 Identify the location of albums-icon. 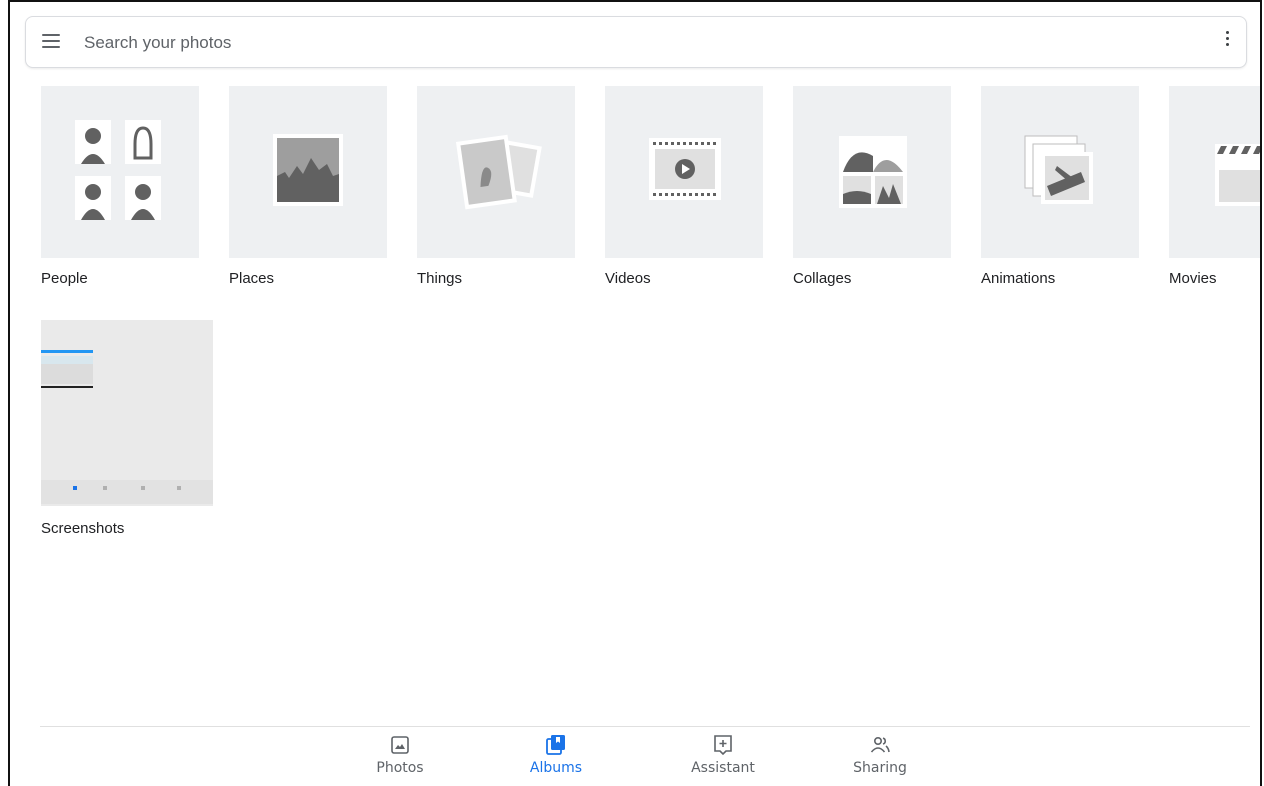
(555, 745).